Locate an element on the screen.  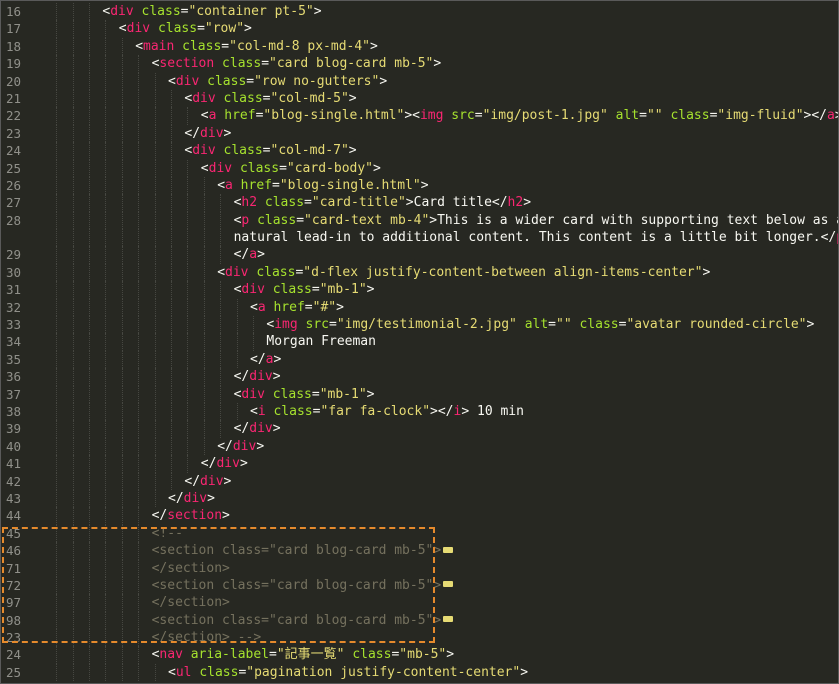
code-line: 71 </section> is located at coordinates (419, 568).